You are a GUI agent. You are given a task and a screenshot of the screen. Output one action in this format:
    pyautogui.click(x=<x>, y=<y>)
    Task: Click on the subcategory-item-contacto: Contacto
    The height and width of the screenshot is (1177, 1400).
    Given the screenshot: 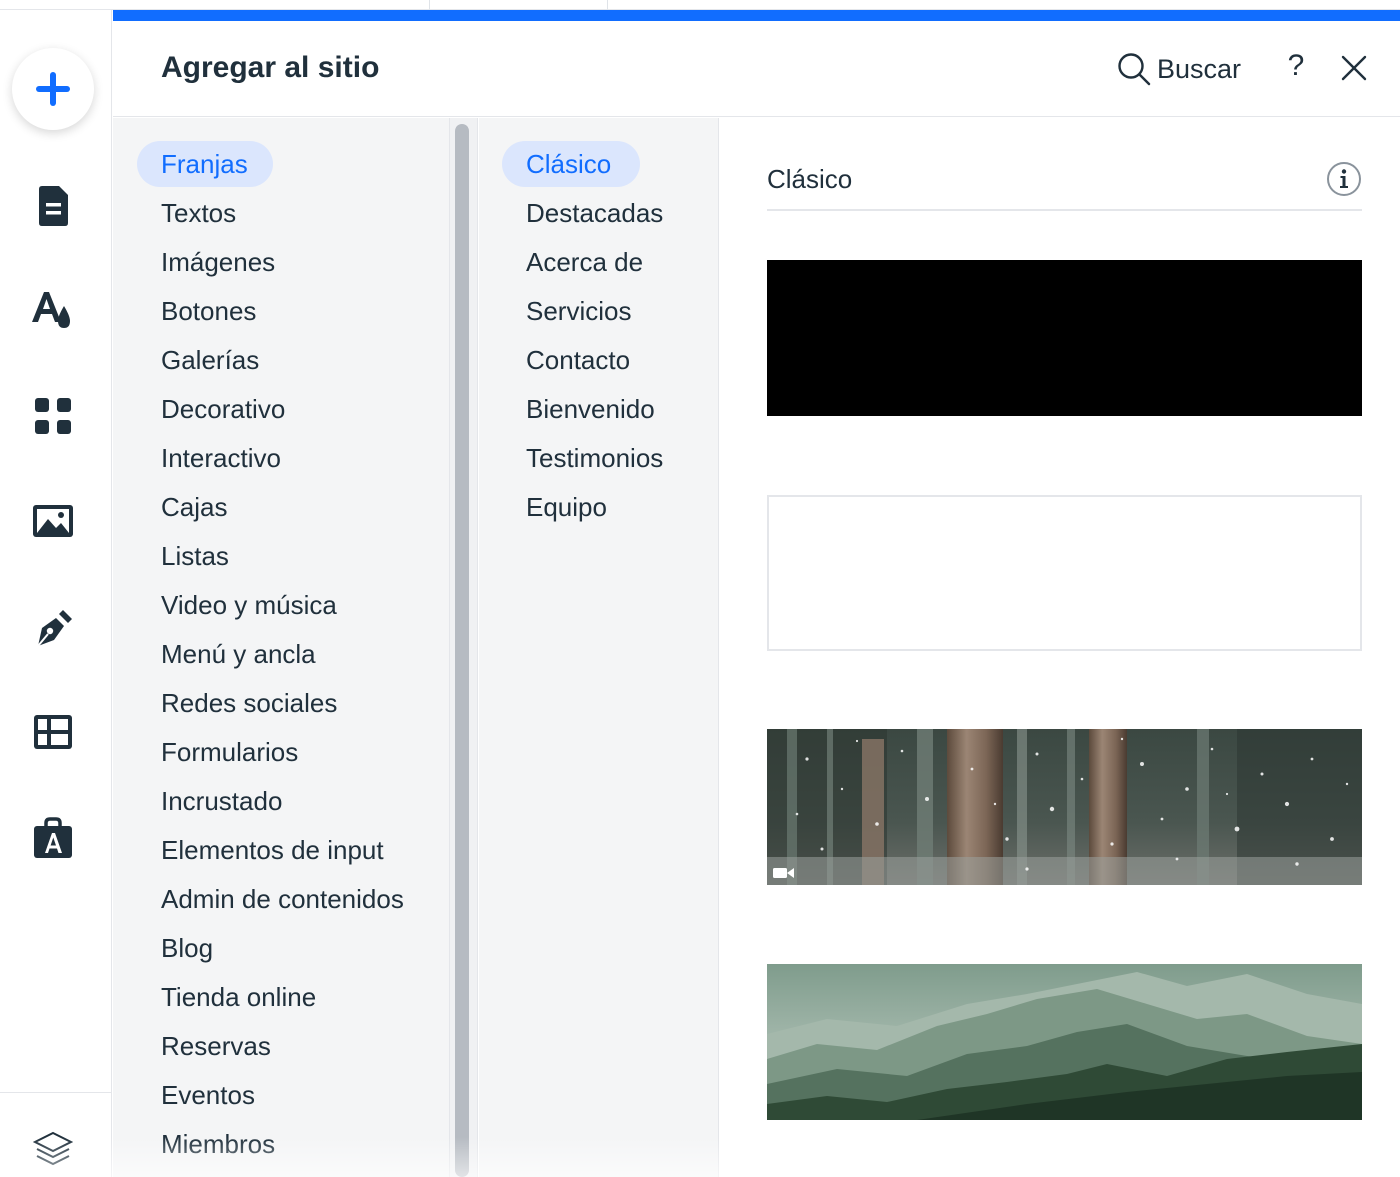 What is the action you would take?
    pyautogui.click(x=578, y=360)
    